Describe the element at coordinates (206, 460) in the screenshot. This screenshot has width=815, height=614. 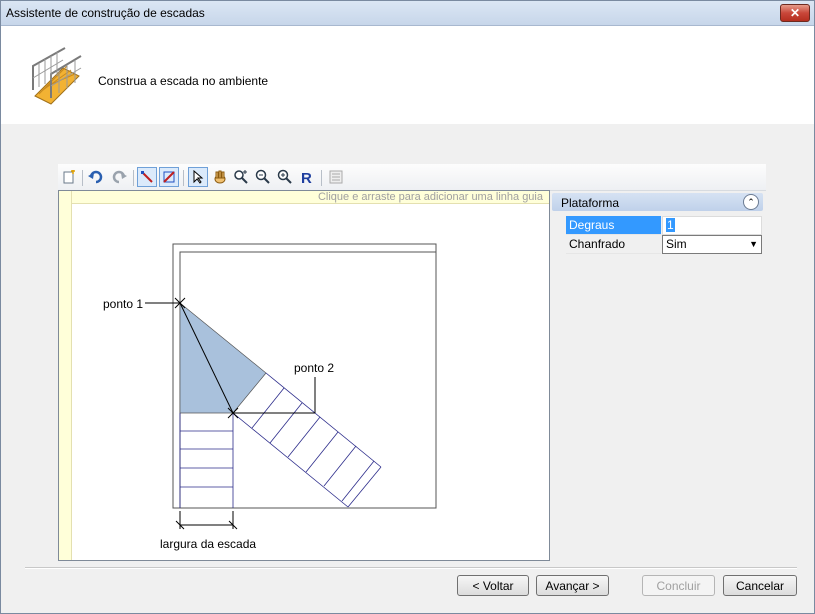
I see `steps-lower` at that location.